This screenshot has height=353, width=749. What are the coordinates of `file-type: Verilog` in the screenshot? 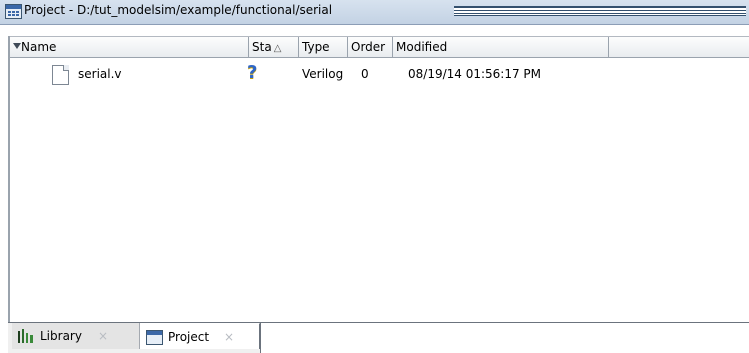 It's located at (323, 74).